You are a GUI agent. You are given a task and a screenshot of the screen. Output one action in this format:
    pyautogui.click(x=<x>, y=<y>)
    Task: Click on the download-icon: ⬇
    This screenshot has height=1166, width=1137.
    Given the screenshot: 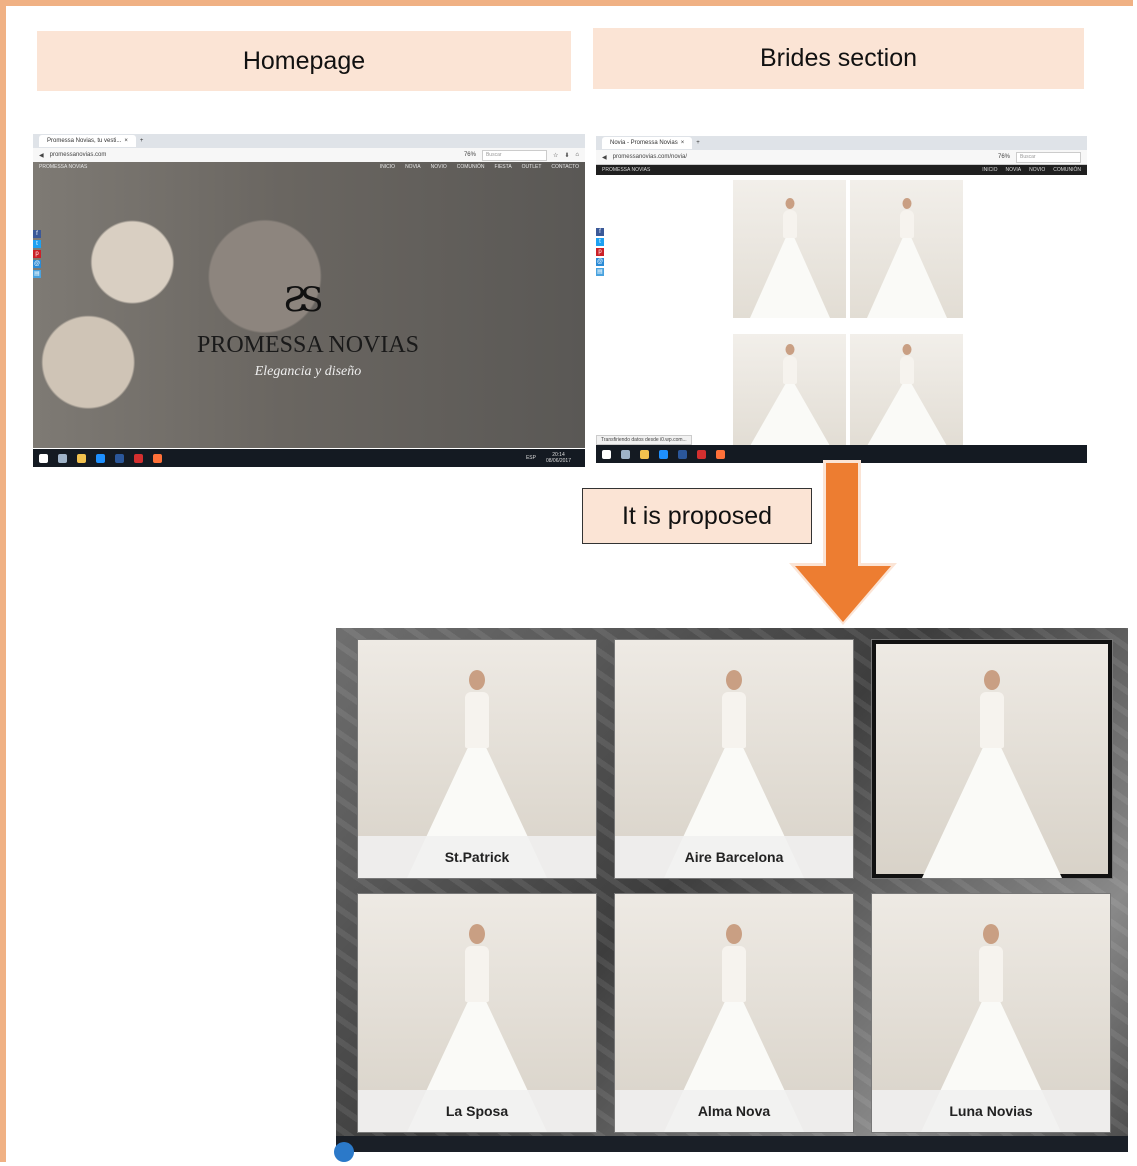 What is the action you would take?
    pyautogui.click(x=566, y=155)
    